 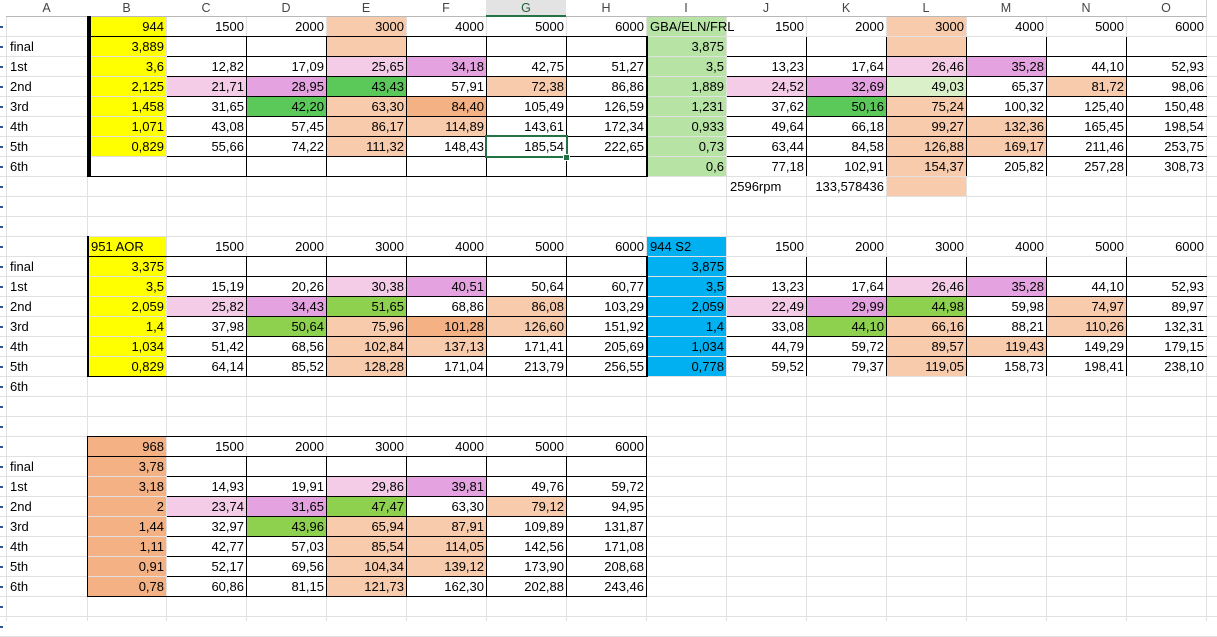 I want to click on cell-f51: 162,30, so click(x=464, y=586).